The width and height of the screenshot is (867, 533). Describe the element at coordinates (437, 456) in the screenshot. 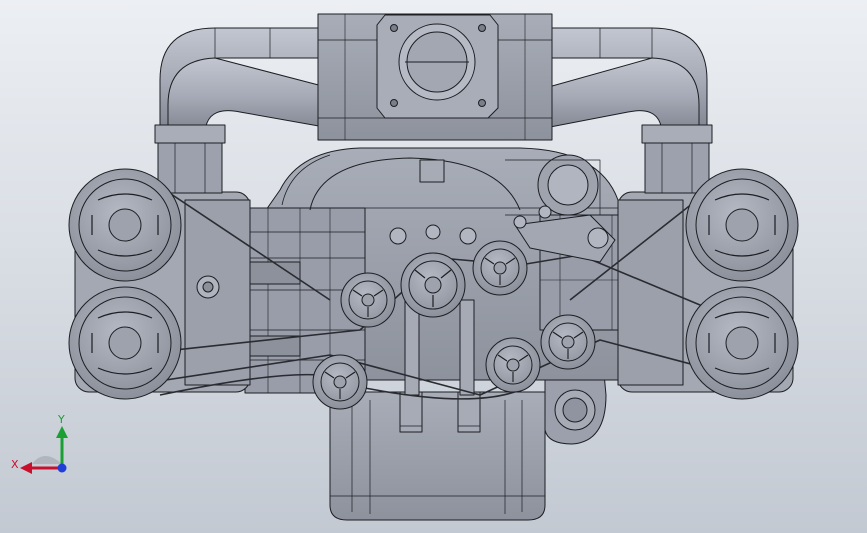

I see `oil-pan` at that location.